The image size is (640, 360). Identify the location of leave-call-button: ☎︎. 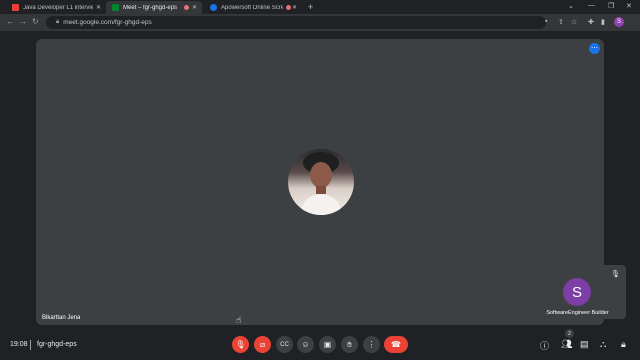
(396, 344).